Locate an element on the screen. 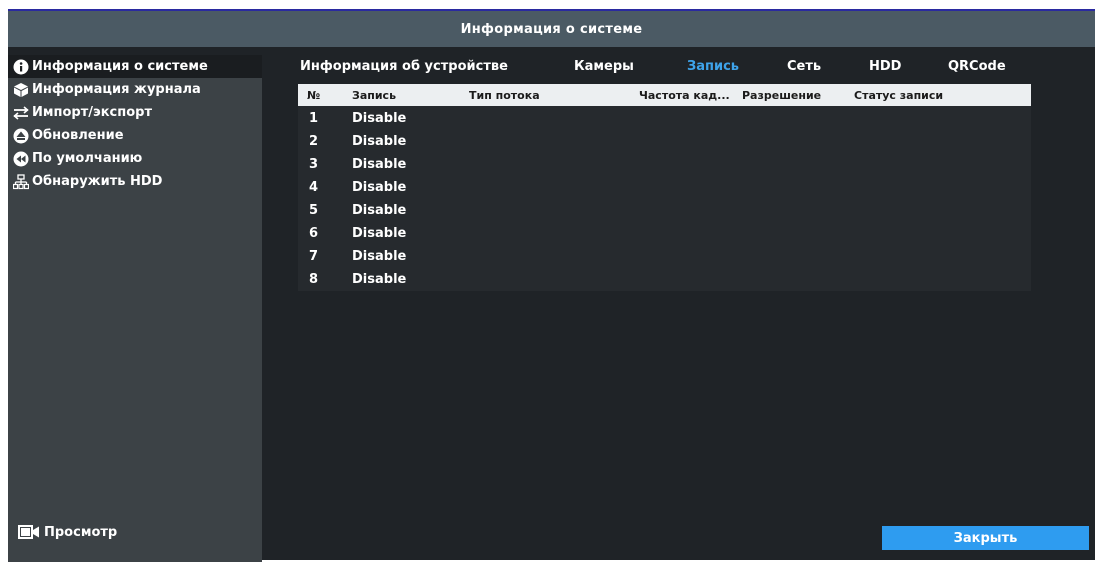 The image size is (1103, 562). column-header-record-status: Статус записи is located at coordinates (898, 95).